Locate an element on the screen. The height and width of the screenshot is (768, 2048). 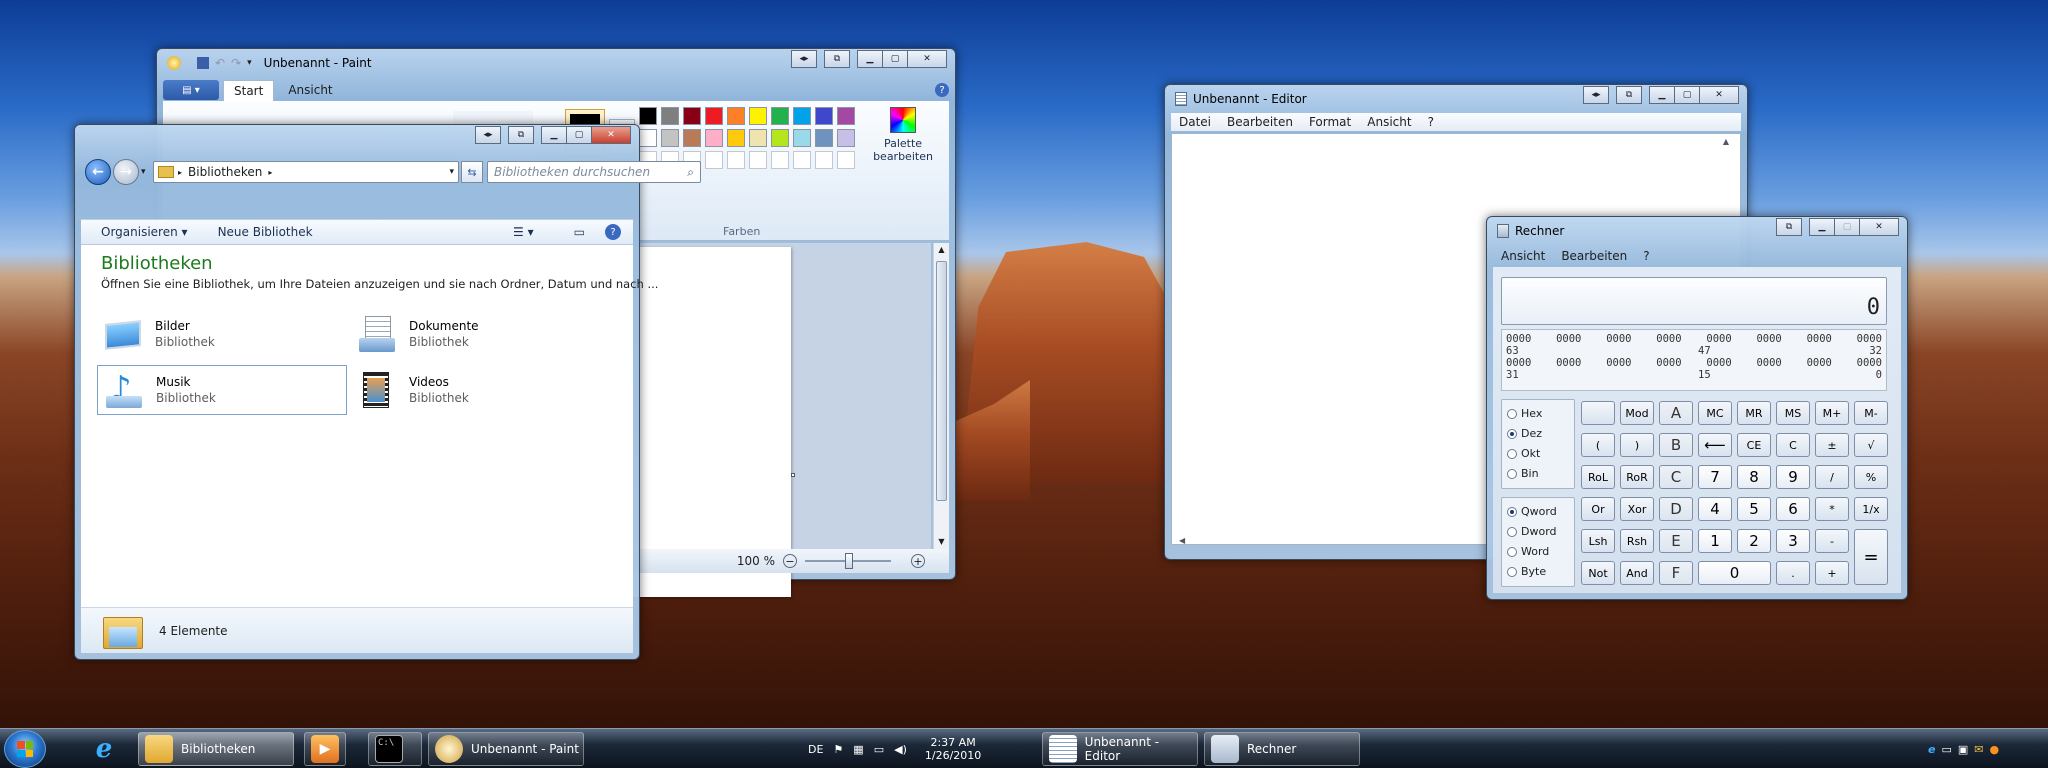
zoom-slider-thumb is located at coordinates (849, 561).